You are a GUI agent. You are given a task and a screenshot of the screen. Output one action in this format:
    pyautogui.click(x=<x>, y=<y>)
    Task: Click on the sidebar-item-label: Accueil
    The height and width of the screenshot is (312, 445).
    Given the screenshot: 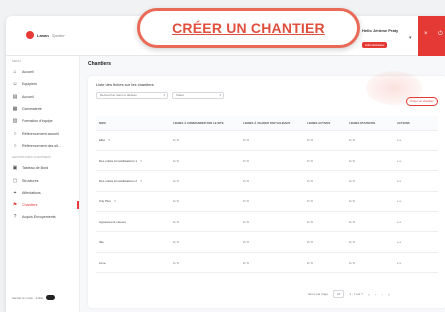 What is the action you would take?
    pyautogui.click(x=28, y=96)
    